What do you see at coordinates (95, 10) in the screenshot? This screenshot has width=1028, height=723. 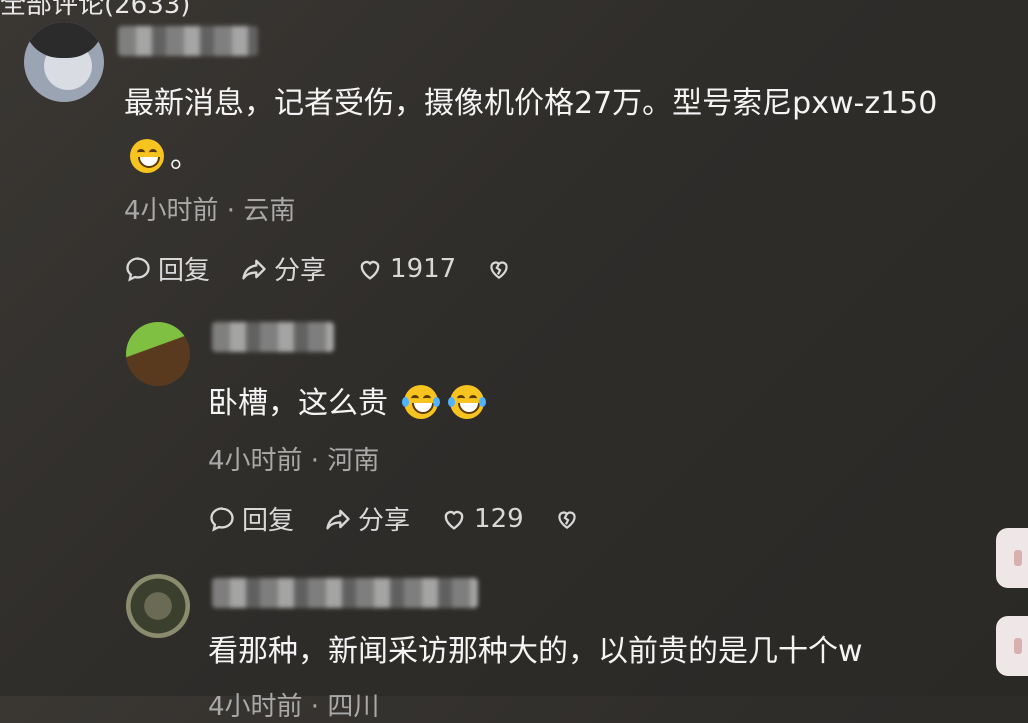 I see `comments-header: 全部评论(2633)` at bounding box center [95, 10].